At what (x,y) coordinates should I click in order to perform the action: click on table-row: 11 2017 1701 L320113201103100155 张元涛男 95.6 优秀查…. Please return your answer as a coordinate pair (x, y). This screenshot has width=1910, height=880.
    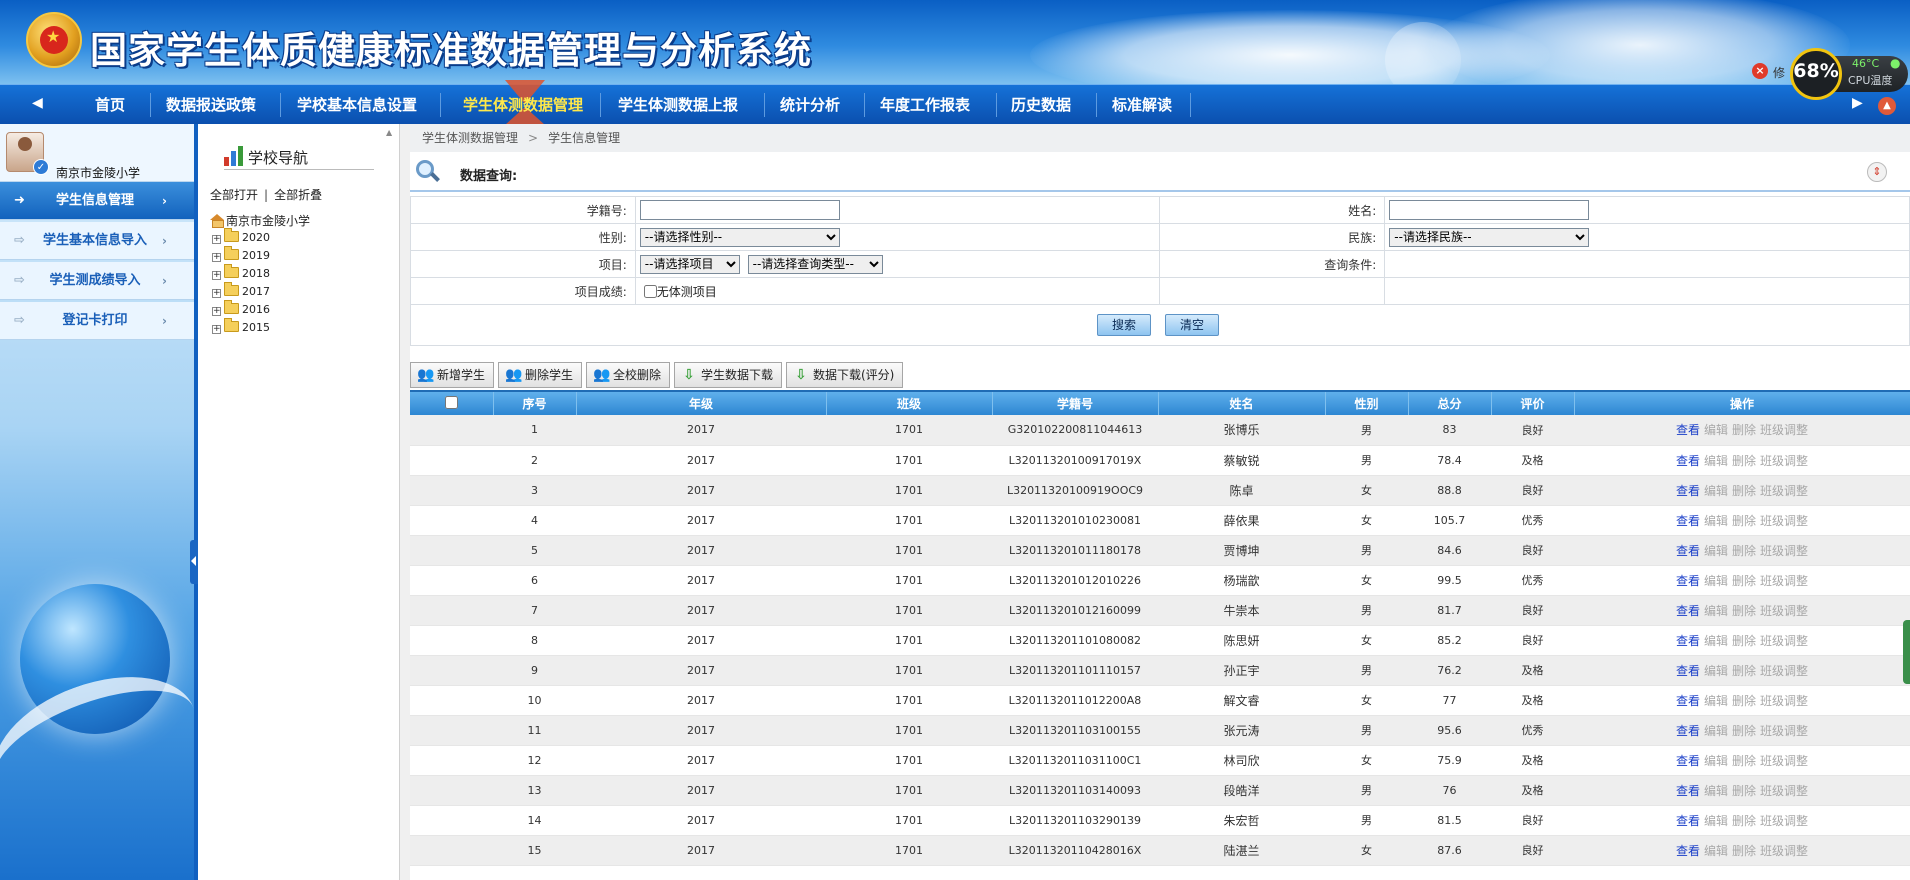
    Looking at the image, I should click on (1160, 730).